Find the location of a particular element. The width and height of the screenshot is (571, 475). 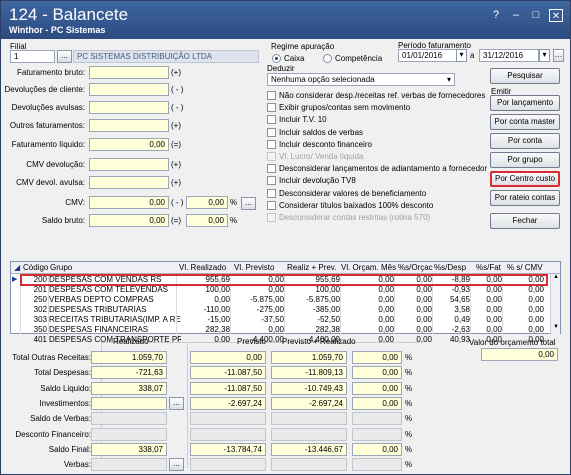

por-rateio-contas-button: Por rateio contas is located at coordinates (525, 198).